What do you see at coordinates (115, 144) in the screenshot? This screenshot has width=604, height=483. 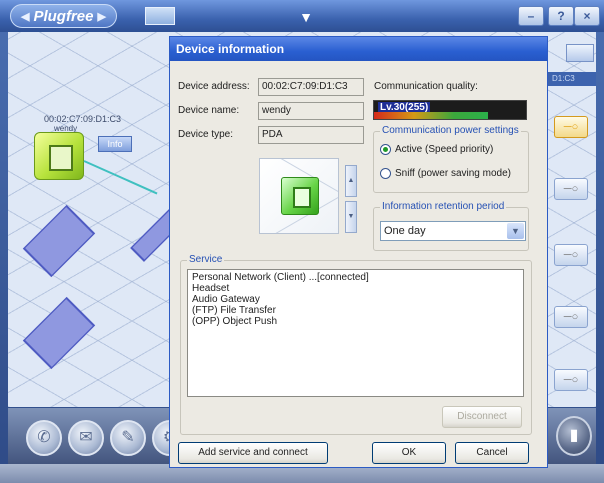 I see `info-button: Info` at bounding box center [115, 144].